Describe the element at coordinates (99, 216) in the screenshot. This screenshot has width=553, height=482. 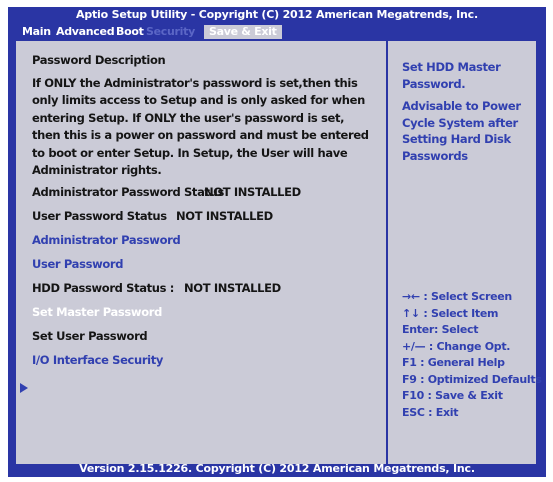
I see `user-password-status-label: User Password Status` at that location.